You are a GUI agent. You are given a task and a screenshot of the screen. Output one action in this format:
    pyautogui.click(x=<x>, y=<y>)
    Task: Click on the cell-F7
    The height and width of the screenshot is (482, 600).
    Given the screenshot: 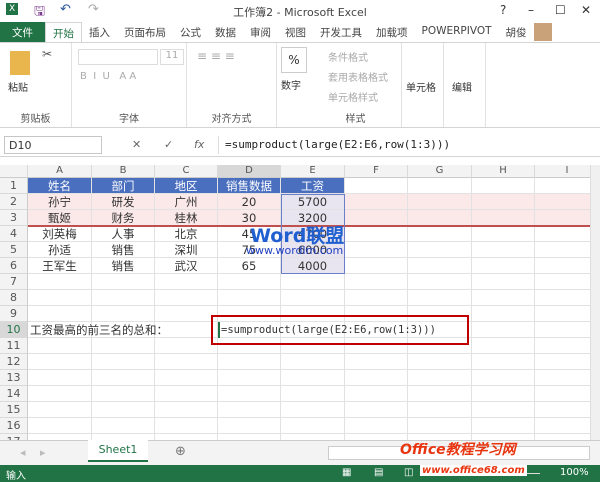 What is the action you would take?
    pyautogui.click(x=376, y=282)
    